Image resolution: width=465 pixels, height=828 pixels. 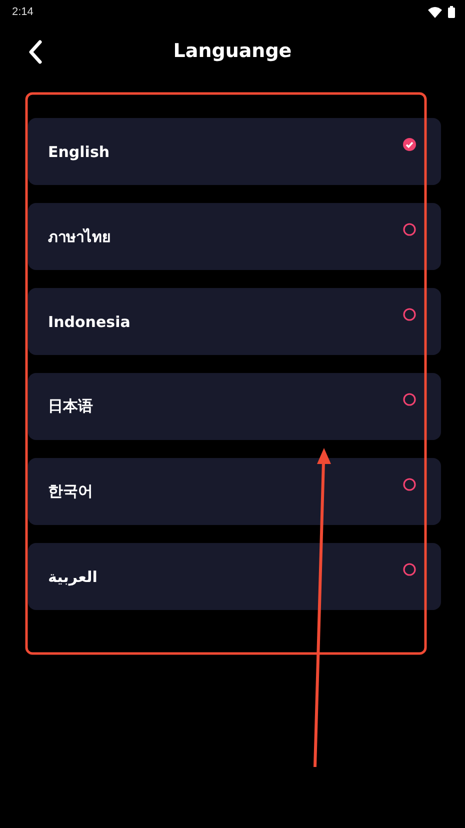 What do you see at coordinates (70, 406) in the screenshot?
I see `language-label: 日本语` at bounding box center [70, 406].